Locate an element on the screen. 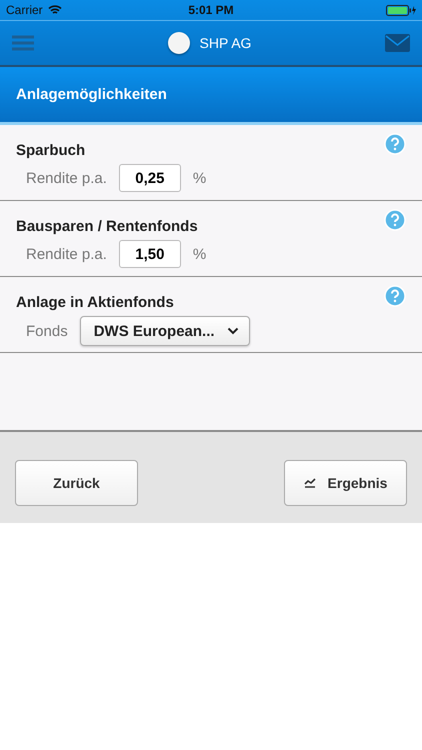  wifi-icon is located at coordinates (55, 10).